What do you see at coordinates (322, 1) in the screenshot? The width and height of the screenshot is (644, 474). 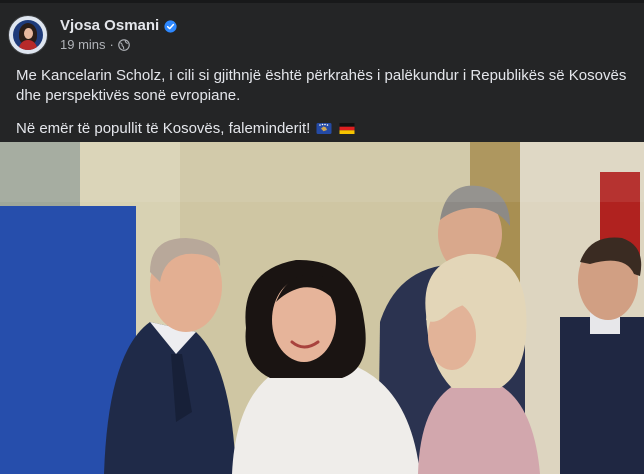 I see `top-divider` at bounding box center [322, 1].